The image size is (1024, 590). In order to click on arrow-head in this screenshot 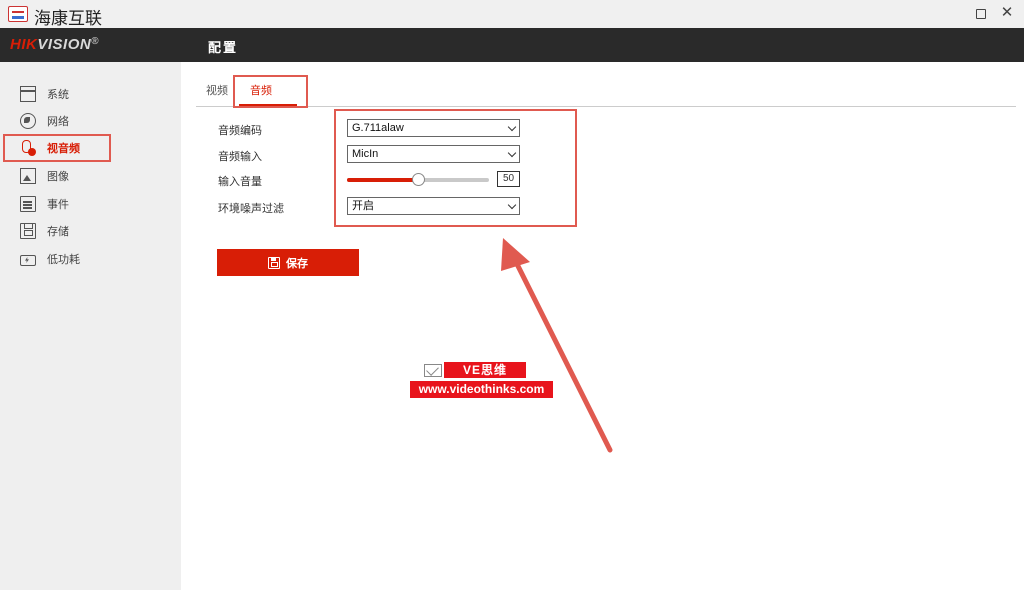, I will do `click(515, 254)`.